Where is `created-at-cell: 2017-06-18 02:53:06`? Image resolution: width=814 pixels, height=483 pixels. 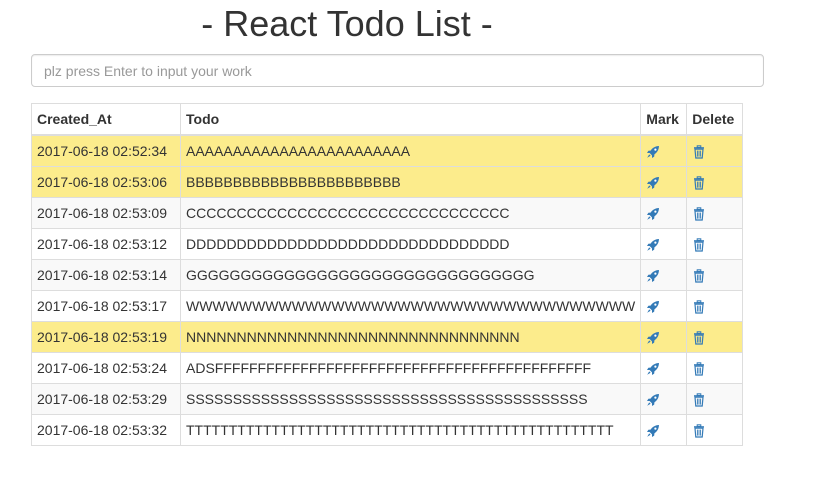
created-at-cell: 2017-06-18 02:53:06 is located at coordinates (106, 182).